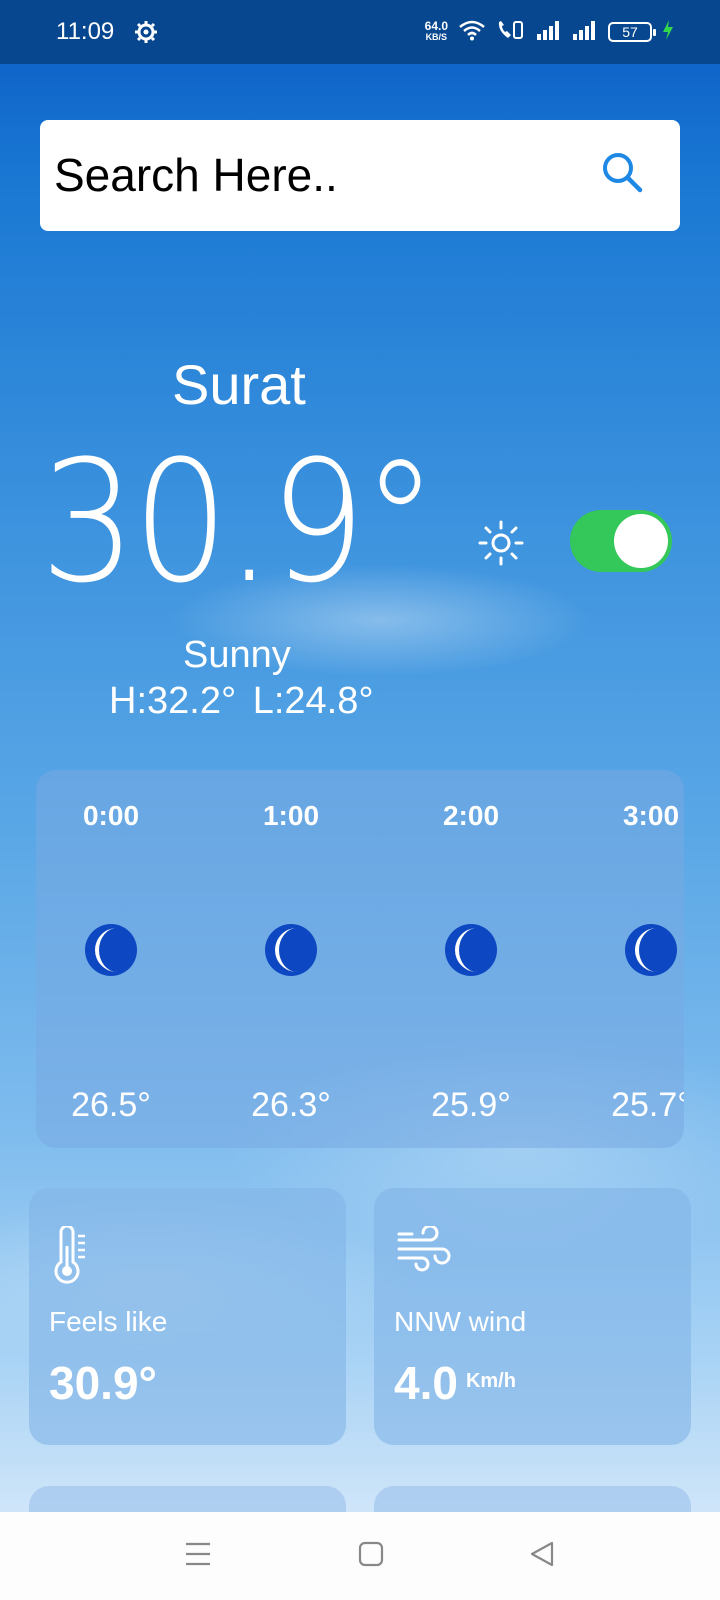  I want to click on hour-temperature: 26.5°, so click(111, 1105).